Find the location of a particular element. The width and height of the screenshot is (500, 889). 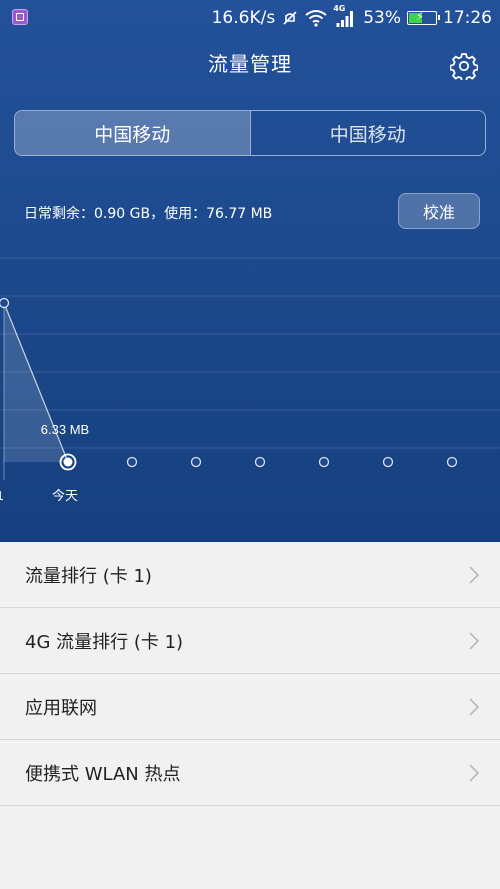

battery-icon: ⚡ is located at coordinates (423, 17).